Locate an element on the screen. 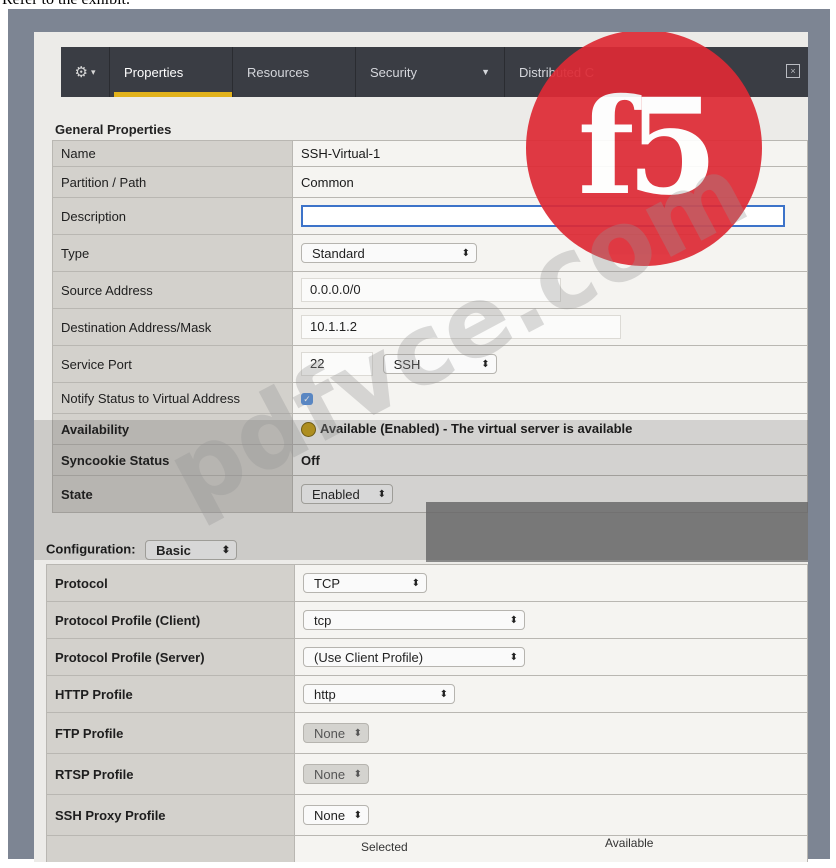 This screenshot has width=836, height=868. selected-header: Selected is located at coordinates (384, 847).